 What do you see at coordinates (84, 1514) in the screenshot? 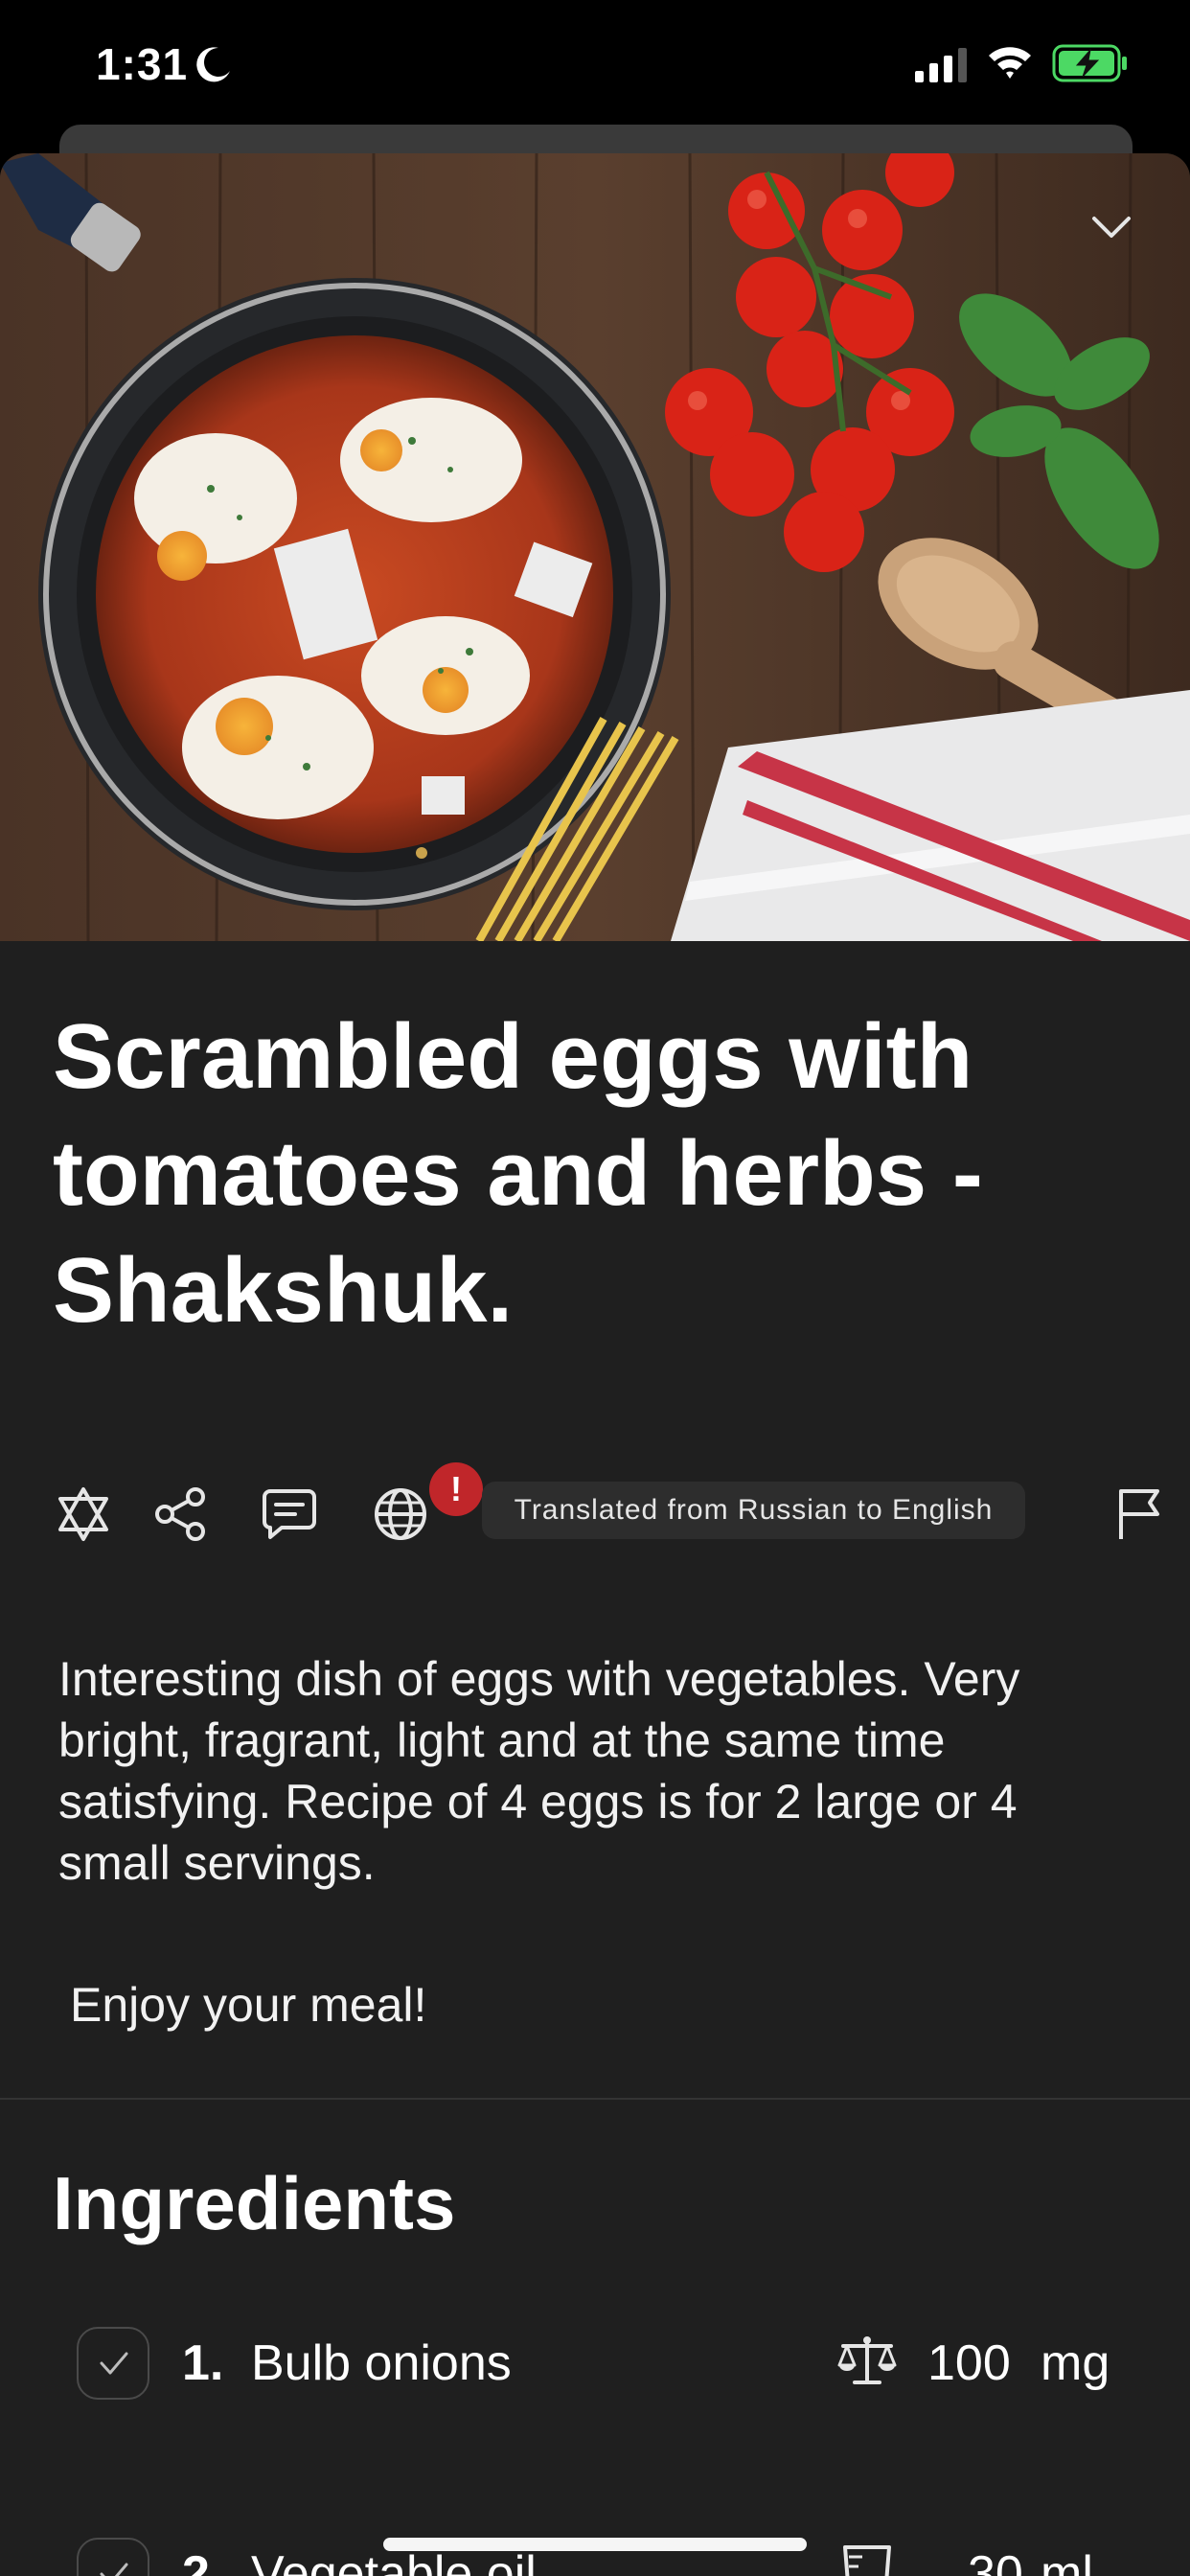
I see `star-of-david-icon` at bounding box center [84, 1514].